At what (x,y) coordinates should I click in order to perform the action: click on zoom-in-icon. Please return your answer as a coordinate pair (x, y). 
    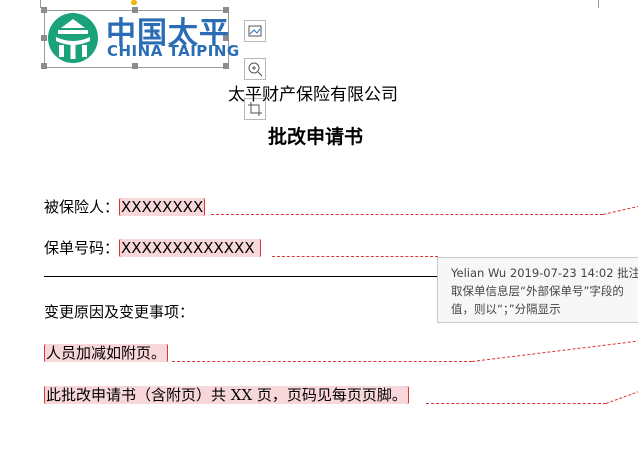
    Looking at the image, I should click on (255, 69).